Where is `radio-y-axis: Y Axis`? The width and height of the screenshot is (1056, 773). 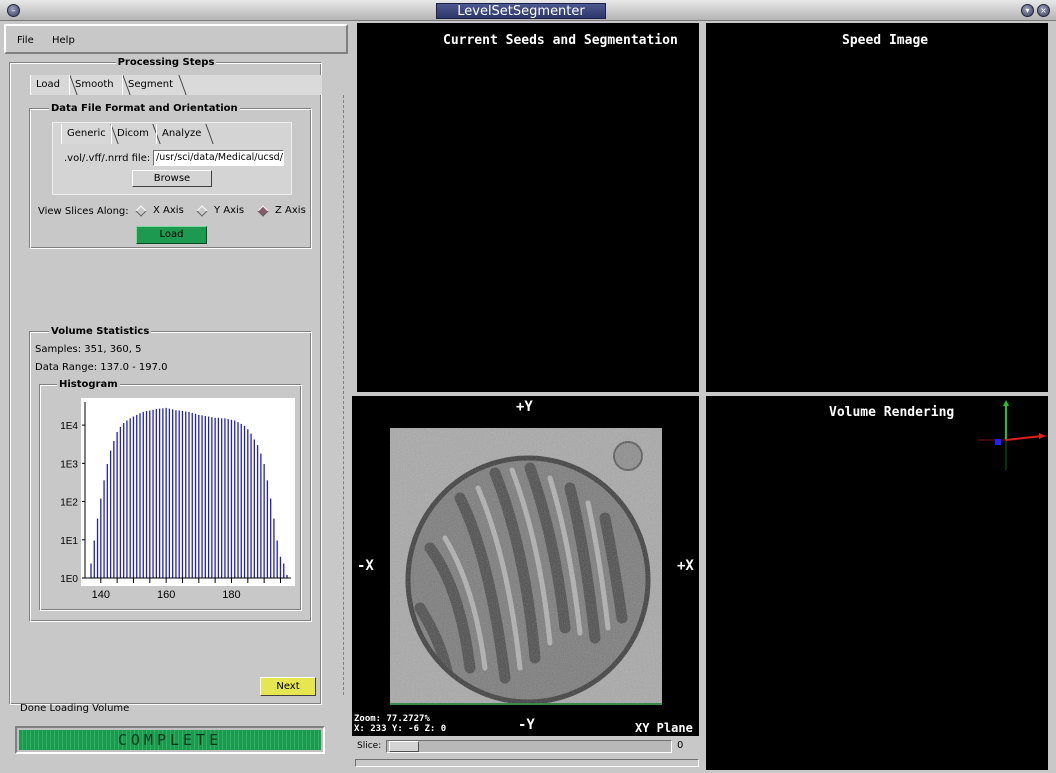
radio-y-axis: Y Axis is located at coordinates (220, 210).